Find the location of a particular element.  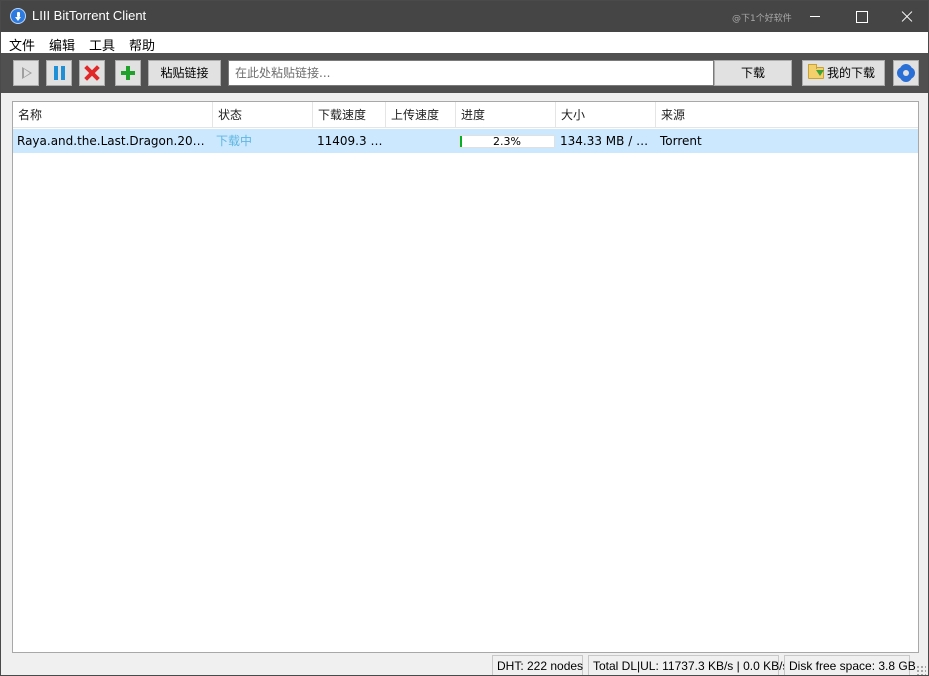

torrent-upload-speed is located at coordinates (421, 141).